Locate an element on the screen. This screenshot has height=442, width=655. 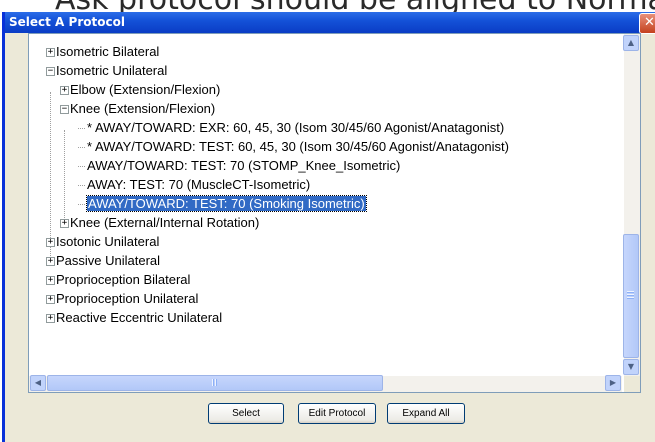
tree-item: Knee (Extension/Flexion) is located at coordinates (142, 109).